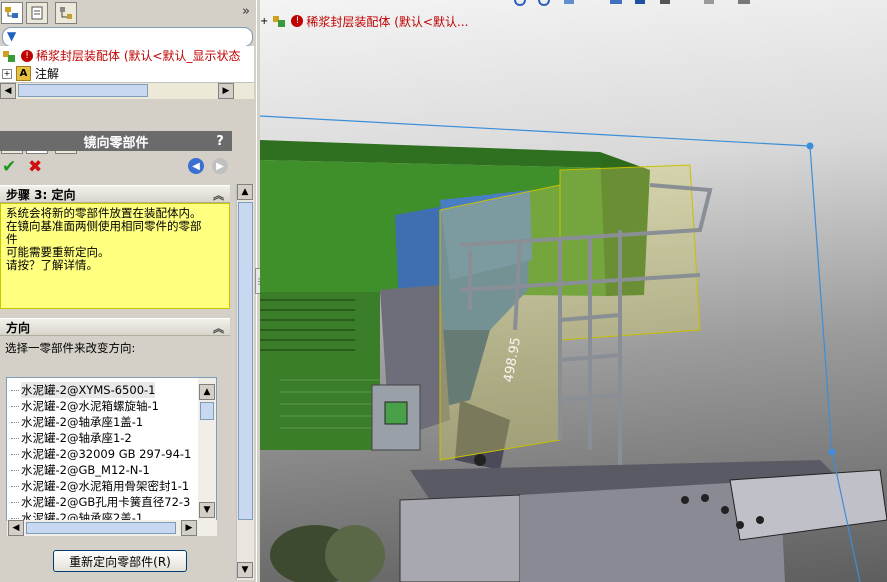  Describe the element at coordinates (115, 194) in the screenshot. I see `step-group-header: 步骤 3: 定向 ︽` at that location.